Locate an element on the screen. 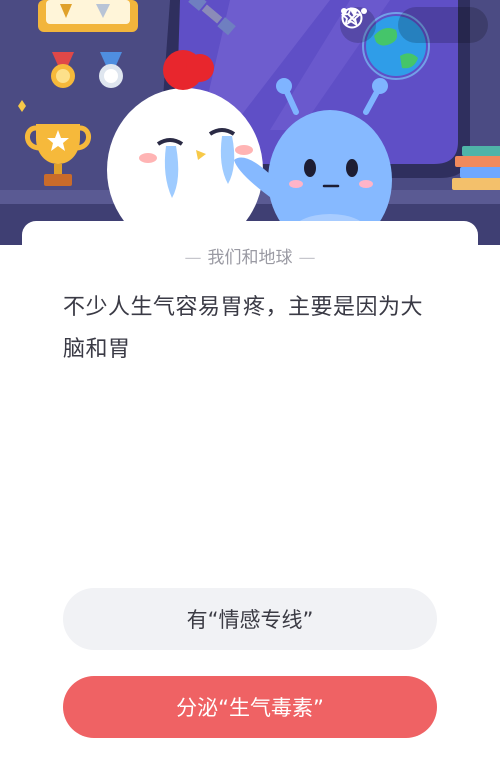  category-title: — 我们和地球 — is located at coordinates (250, 255).